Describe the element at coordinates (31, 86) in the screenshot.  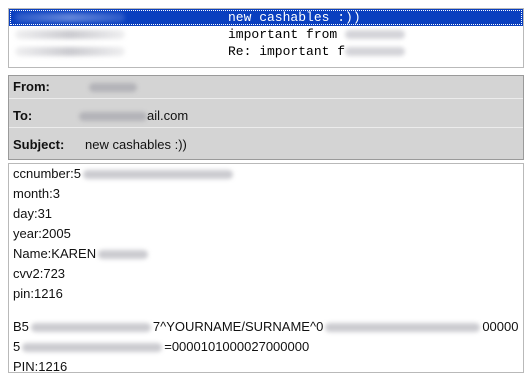
I see `from-label: From:` at that location.